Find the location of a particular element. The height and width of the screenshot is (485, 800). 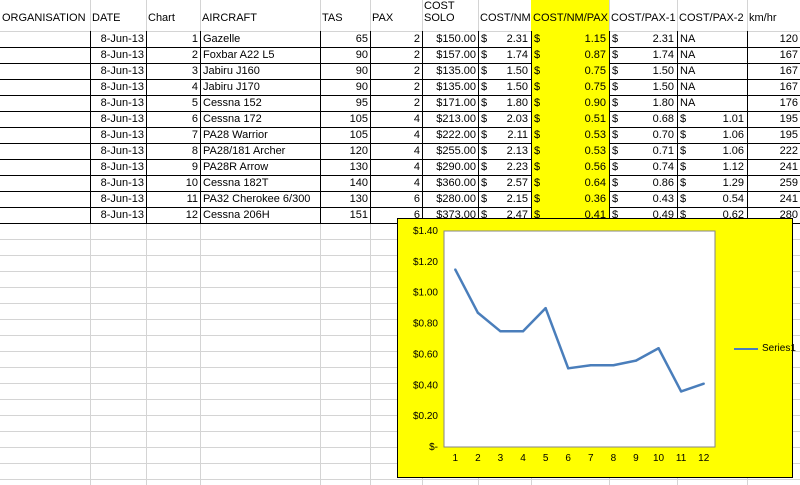

cell-cost-nm: $1.74 is located at coordinates (504, 55).